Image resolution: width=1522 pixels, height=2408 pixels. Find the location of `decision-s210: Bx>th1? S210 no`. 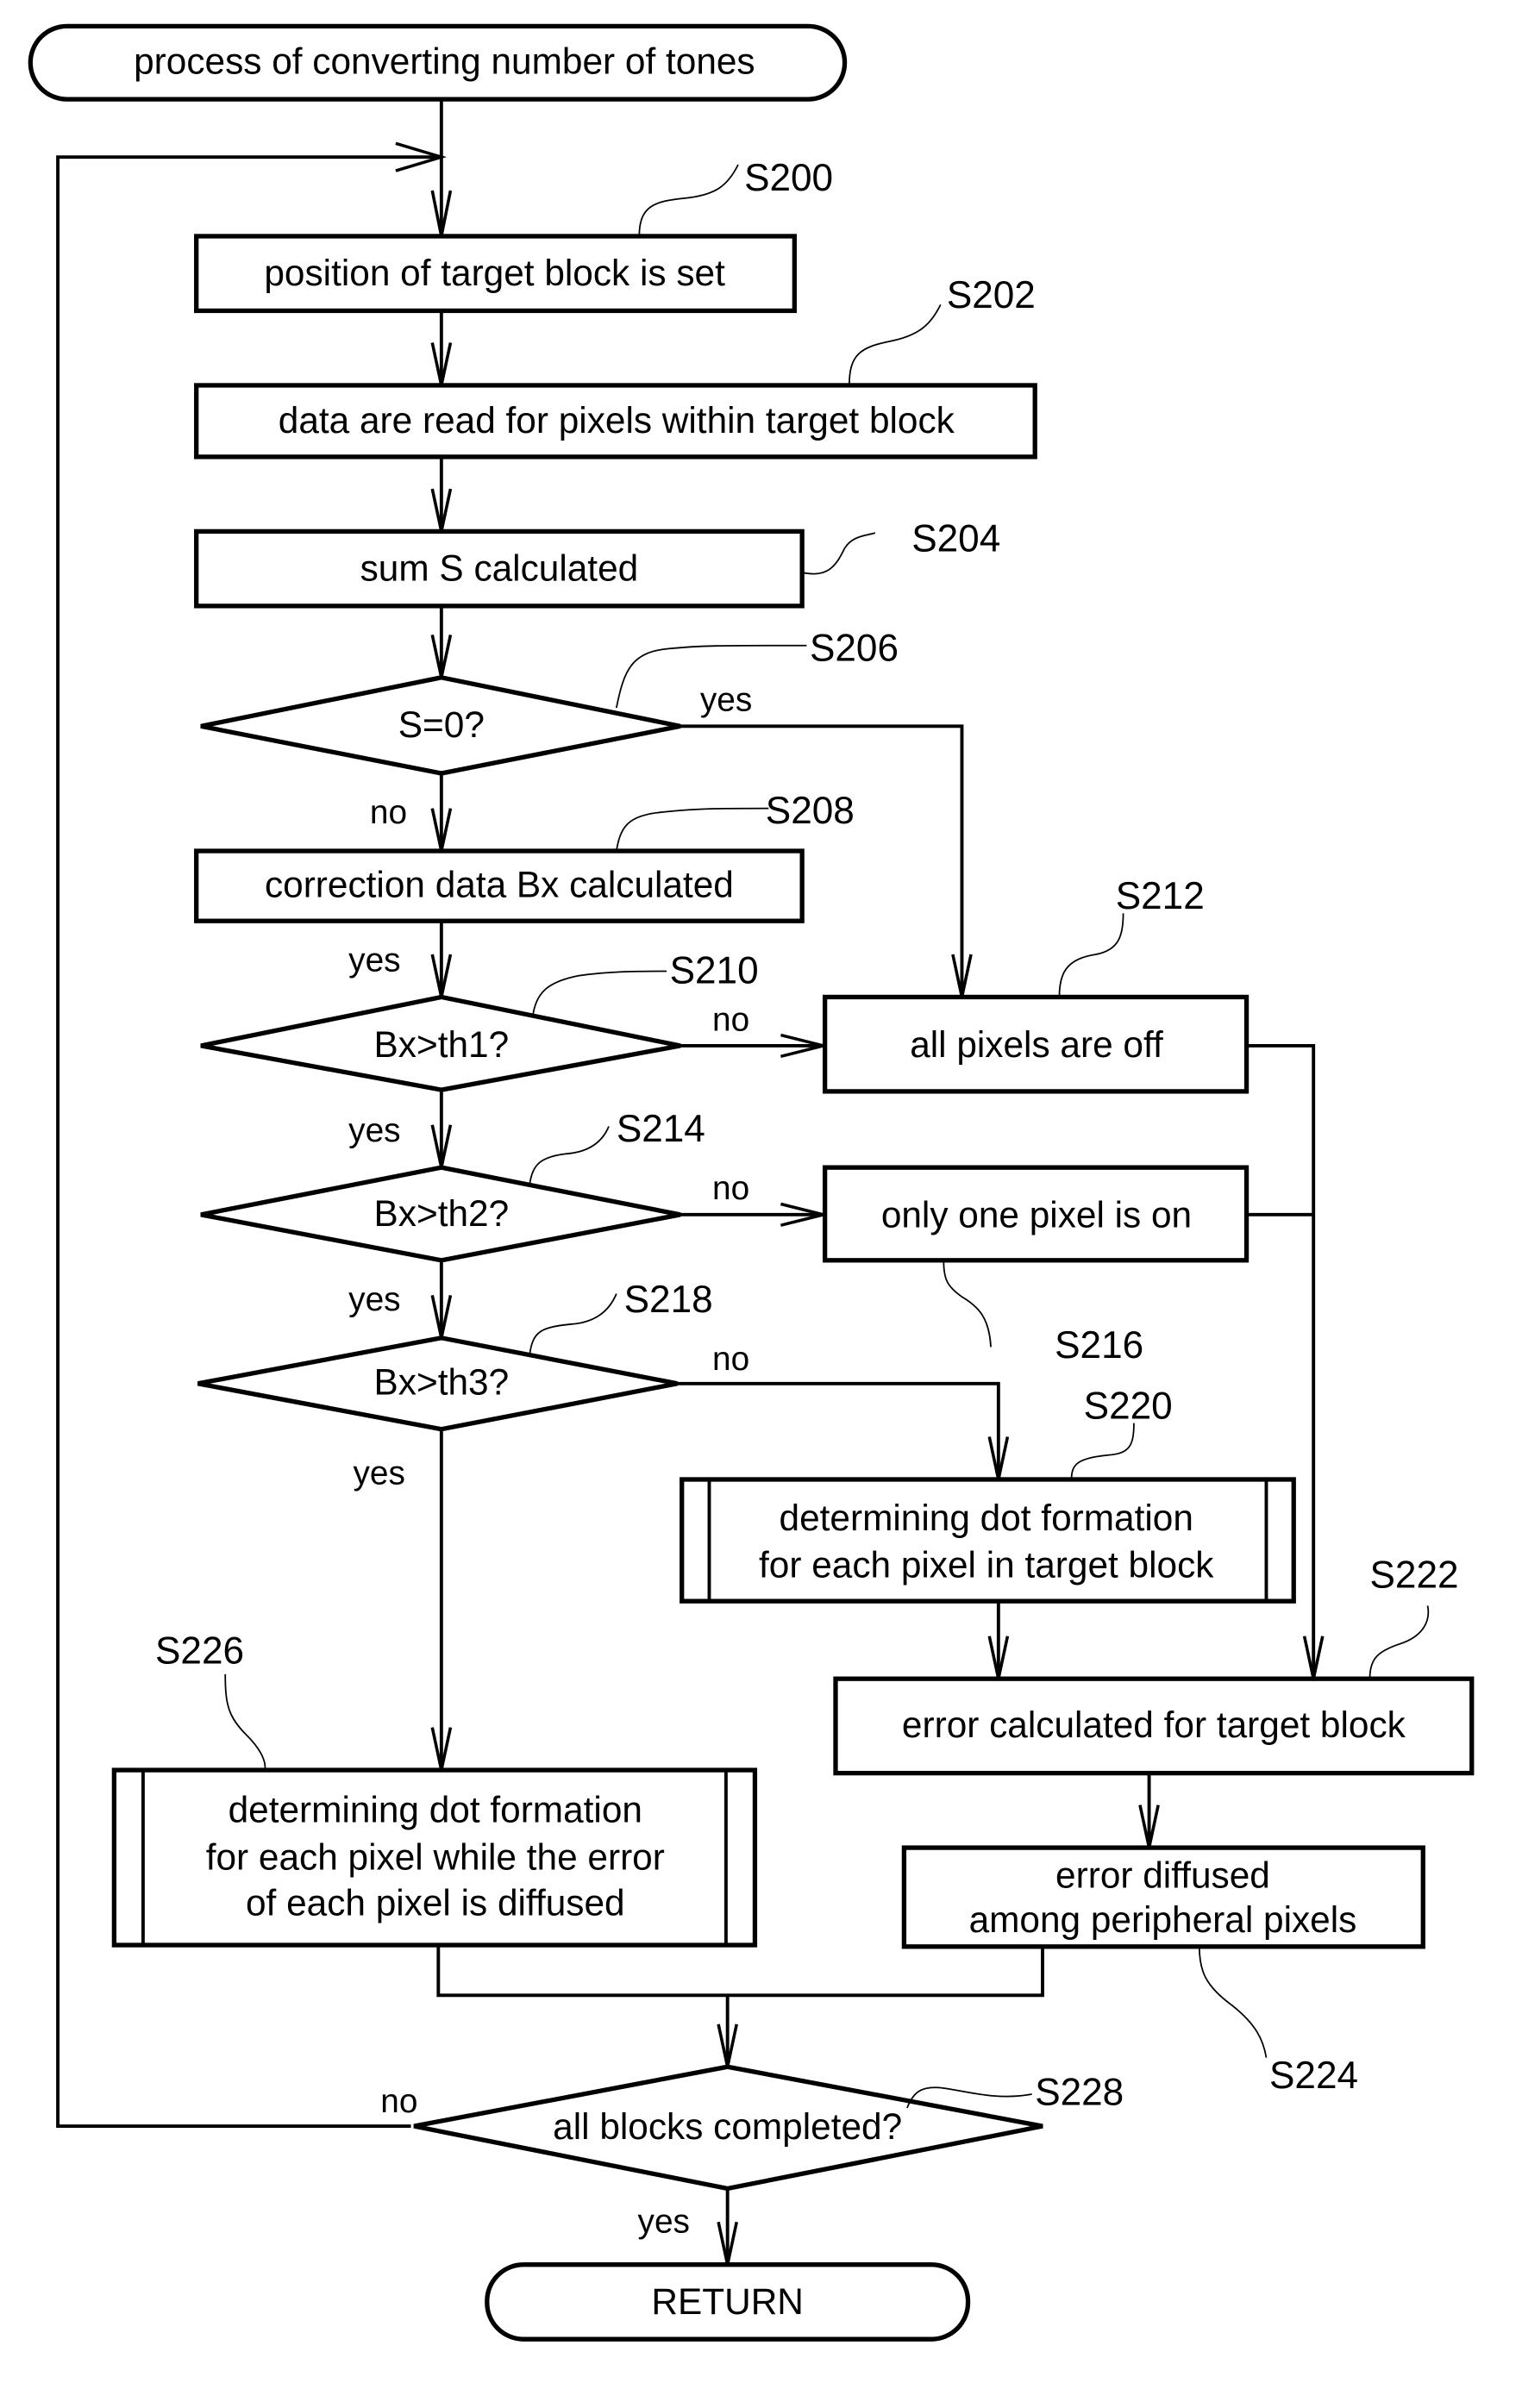

decision-s210: Bx>th1? S210 no is located at coordinates (480, 1021).